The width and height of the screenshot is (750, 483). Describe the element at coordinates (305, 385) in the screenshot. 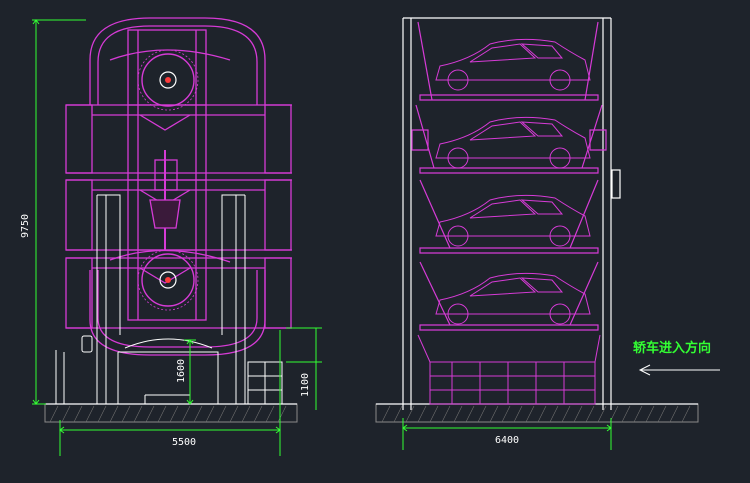

I see `dim-entry-label: 1100` at that location.